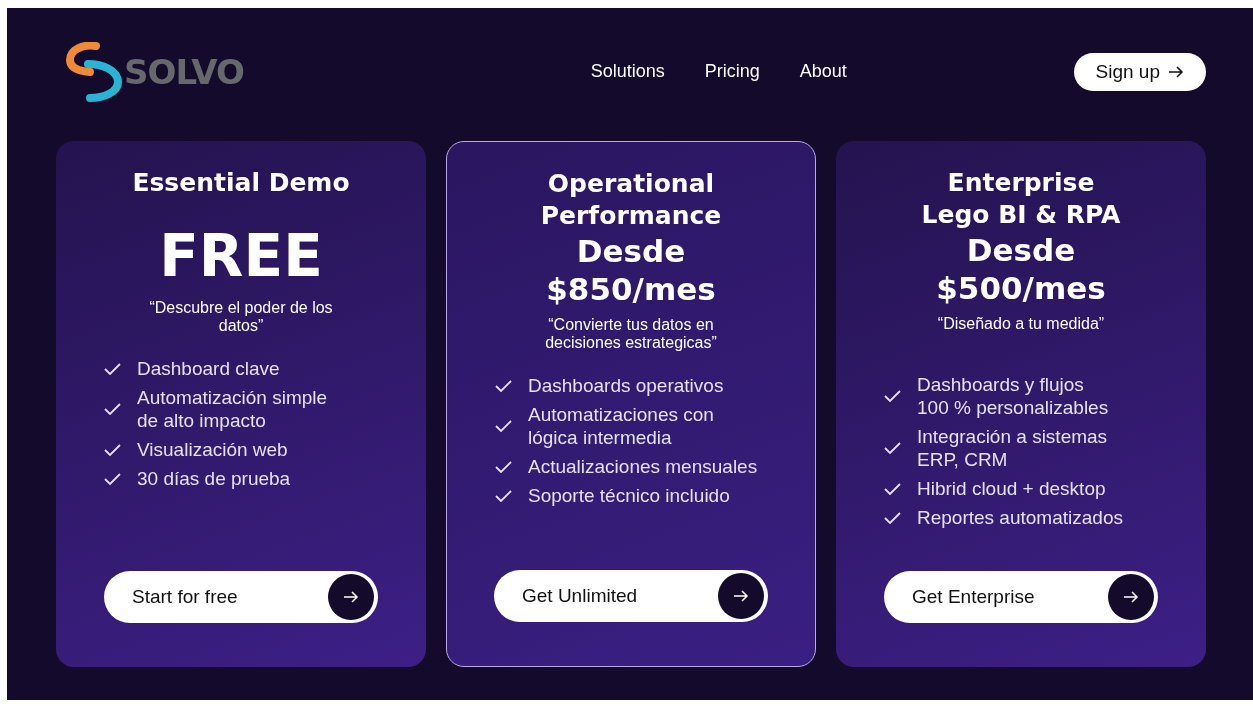  I want to click on nav-link: About, so click(823, 71).